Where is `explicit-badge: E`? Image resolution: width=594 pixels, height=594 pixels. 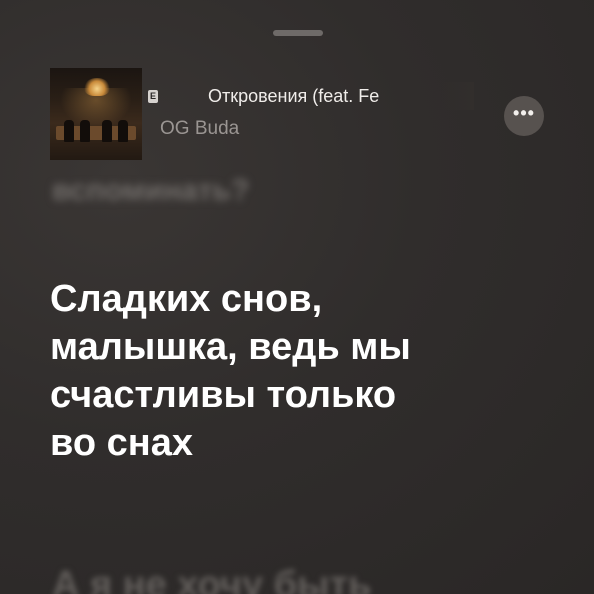 explicit-badge: E is located at coordinates (153, 96).